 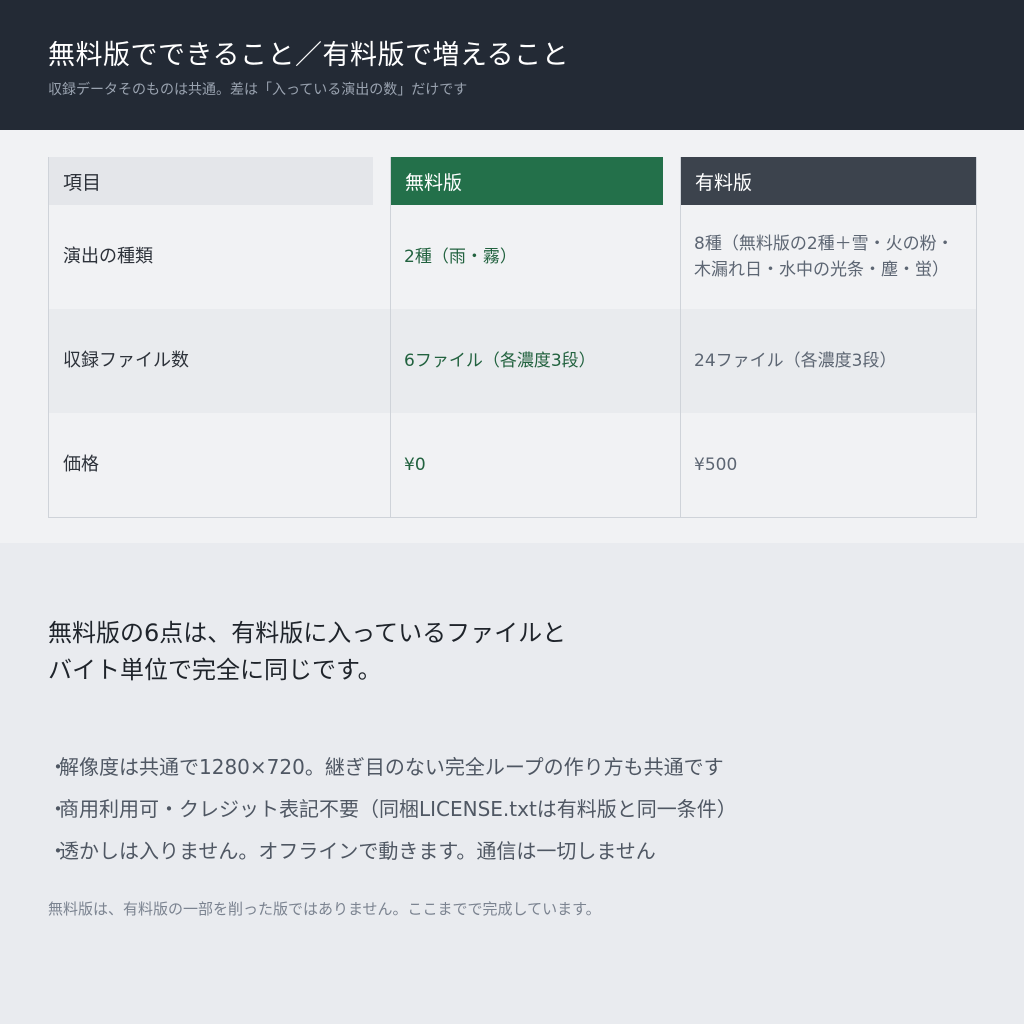 I want to click on row-label-effects: 演出の種類, so click(x=108, y=256).